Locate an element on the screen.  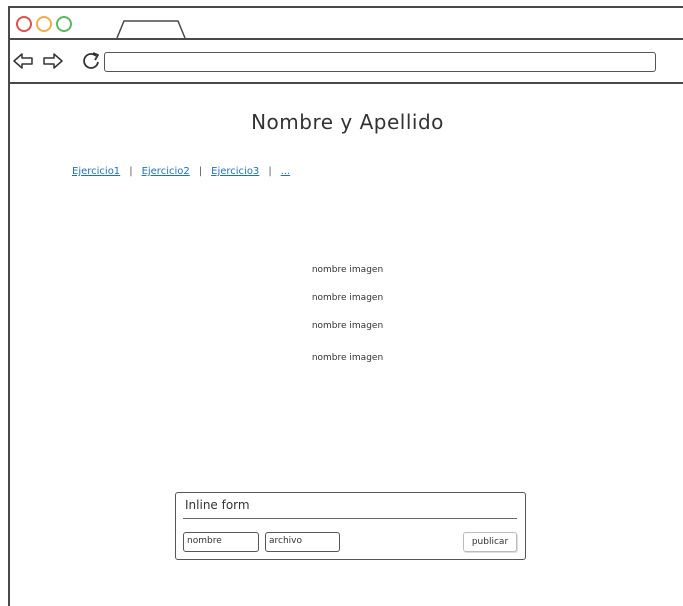
inline-form: Inline form nombre archivo publicar is located at coordinates (350, 526).